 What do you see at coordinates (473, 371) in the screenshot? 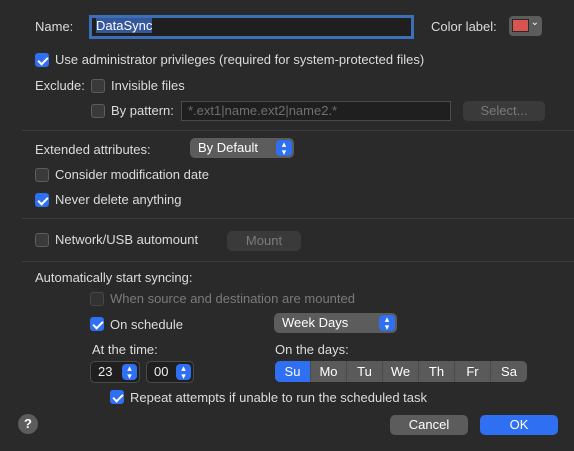
I see `day-fr: Fr` at bounding box center [473, 371].